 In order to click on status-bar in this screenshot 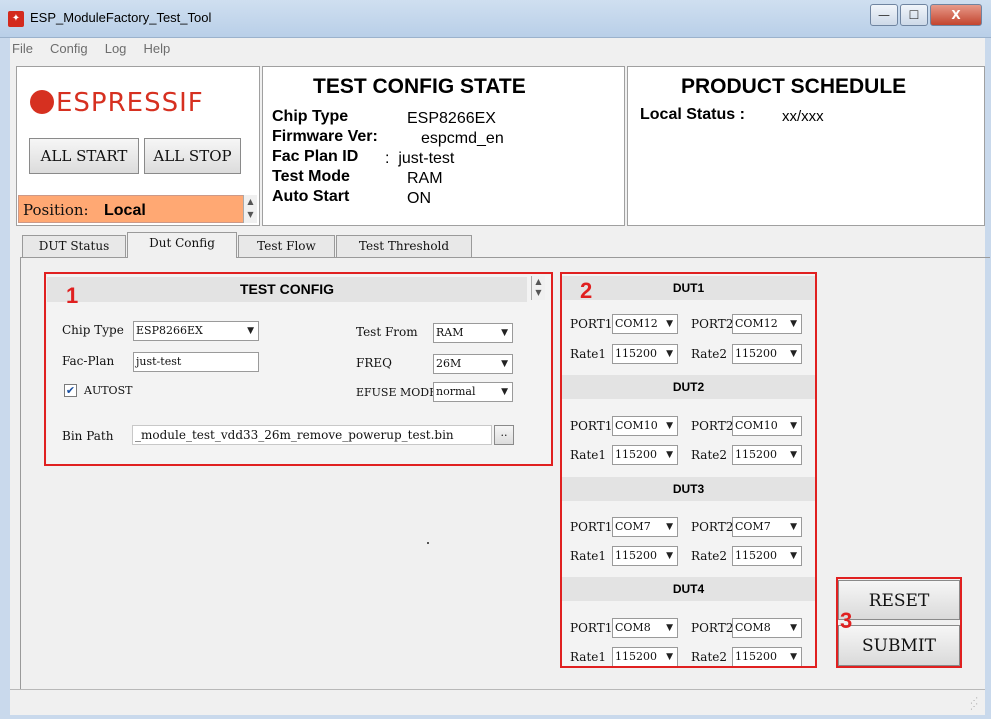, I will do `click(497, 702)`.